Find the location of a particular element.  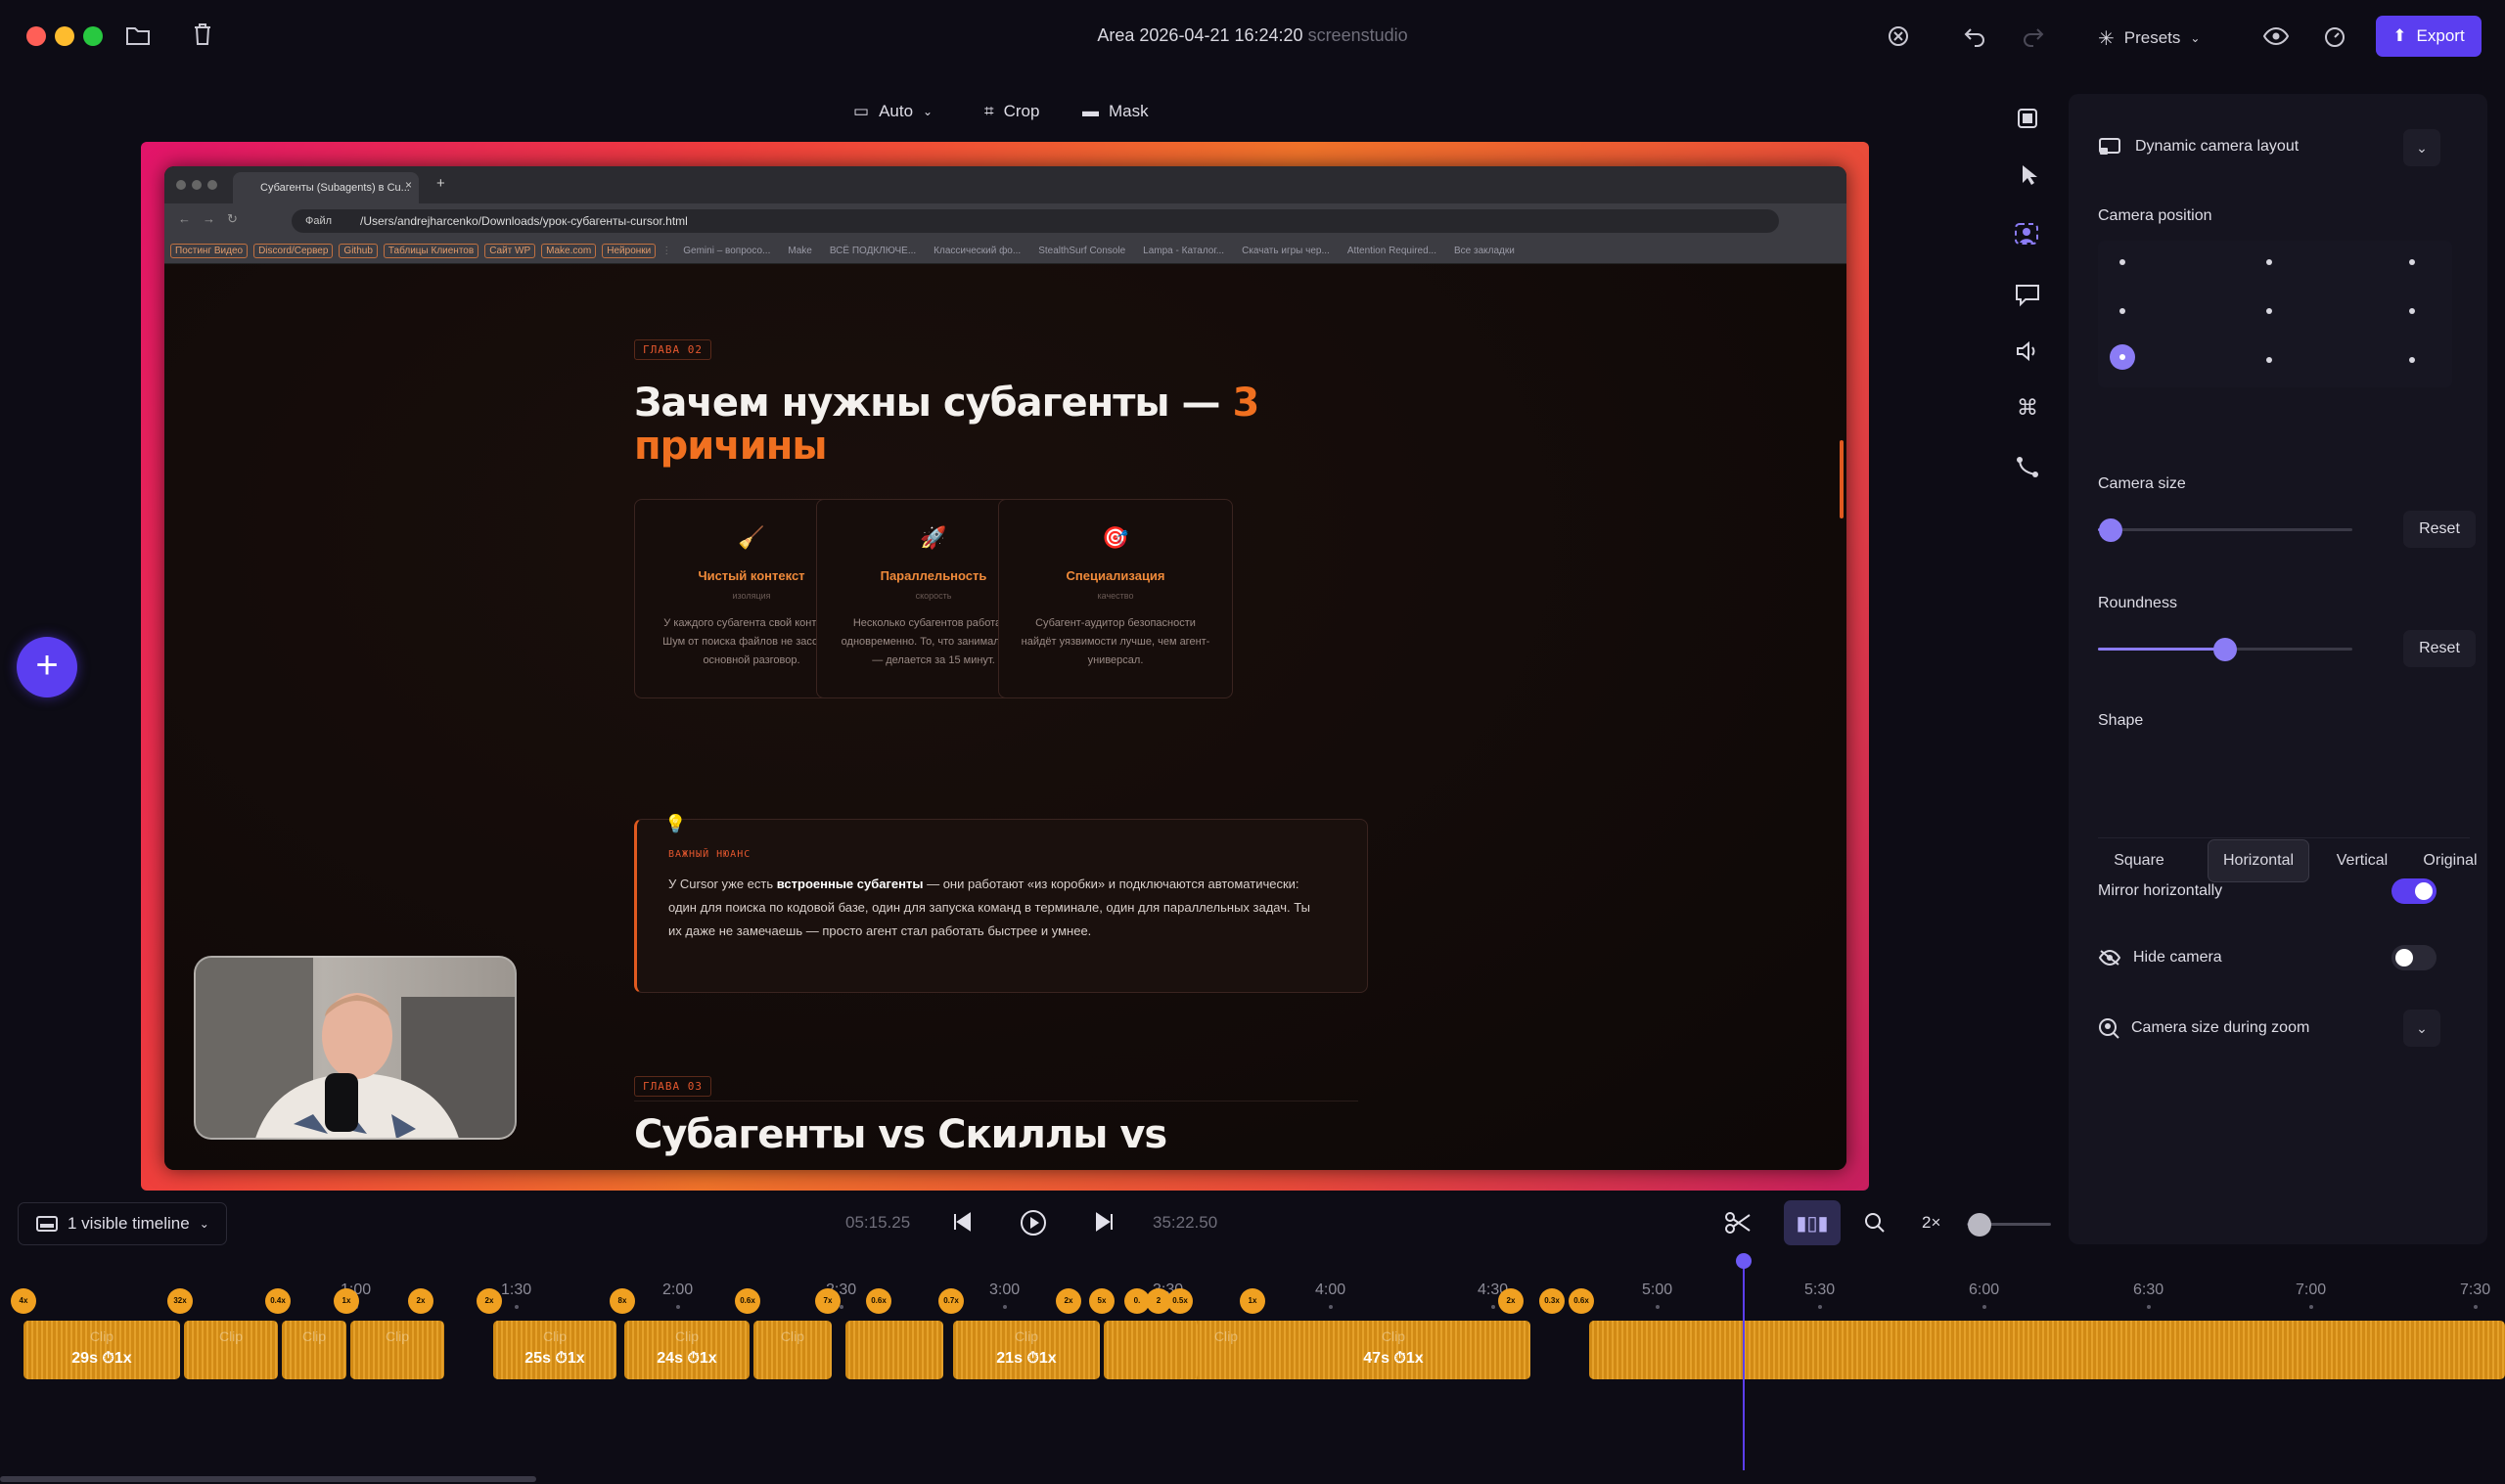

audio-tool-icon is located at coordinates (2027, 351).